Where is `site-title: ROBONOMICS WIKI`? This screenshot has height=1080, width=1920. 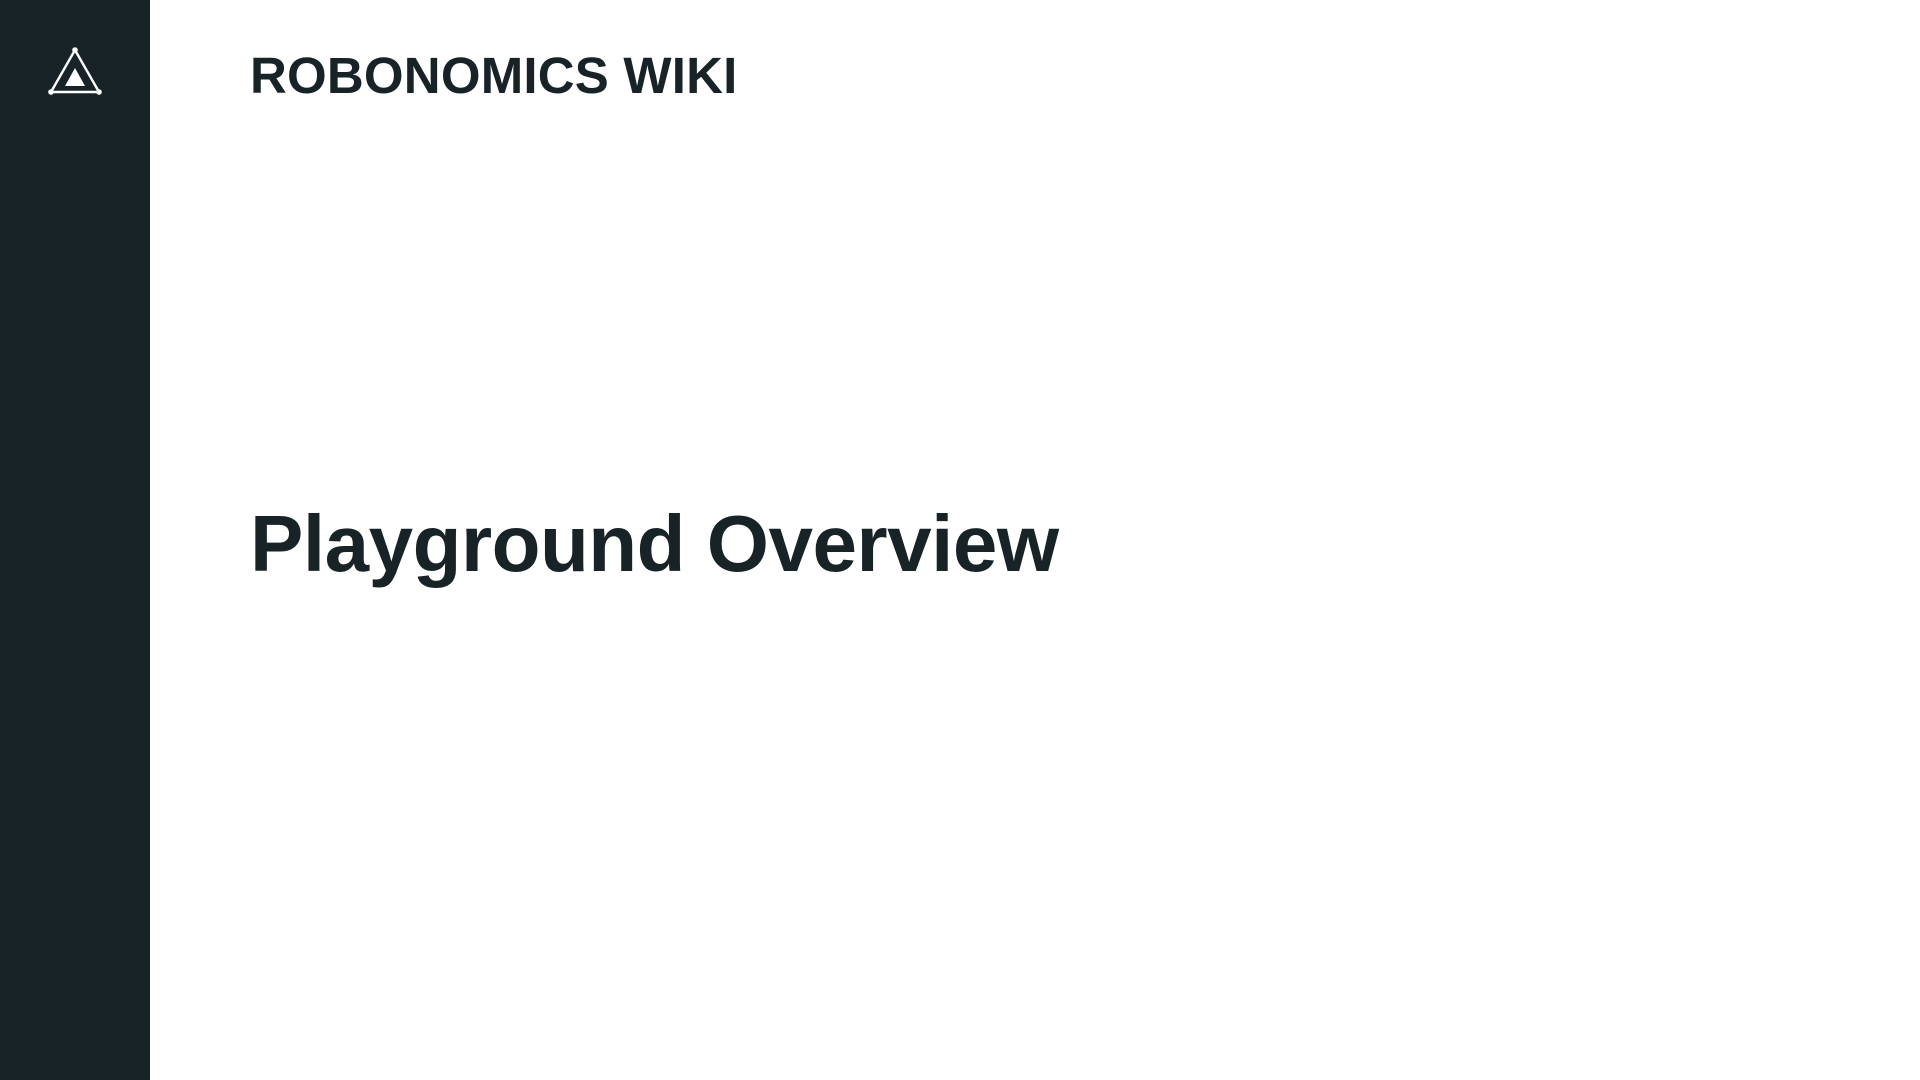
site-title: ROBONOMICS WIKI is located at coordinates (493, 76).